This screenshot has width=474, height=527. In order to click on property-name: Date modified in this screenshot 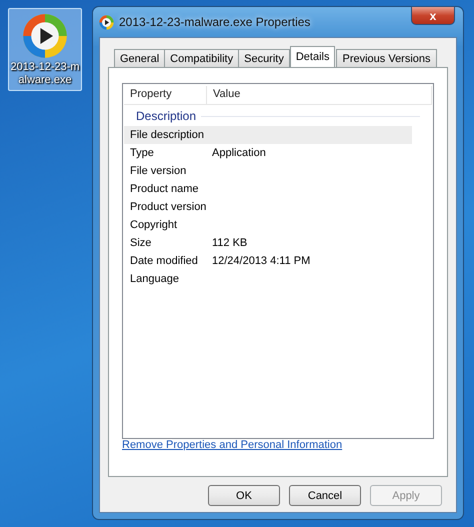, I will do `click(164, 261)`.